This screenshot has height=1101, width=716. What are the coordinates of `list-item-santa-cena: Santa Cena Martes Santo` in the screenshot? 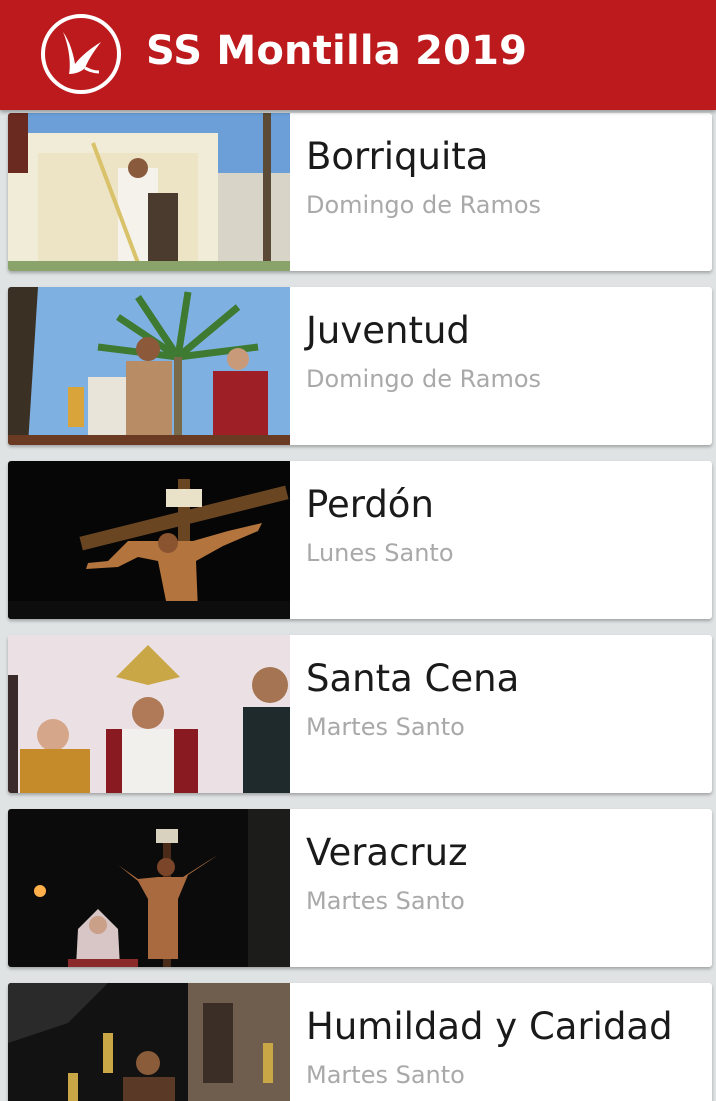 It's located at (360, 714).